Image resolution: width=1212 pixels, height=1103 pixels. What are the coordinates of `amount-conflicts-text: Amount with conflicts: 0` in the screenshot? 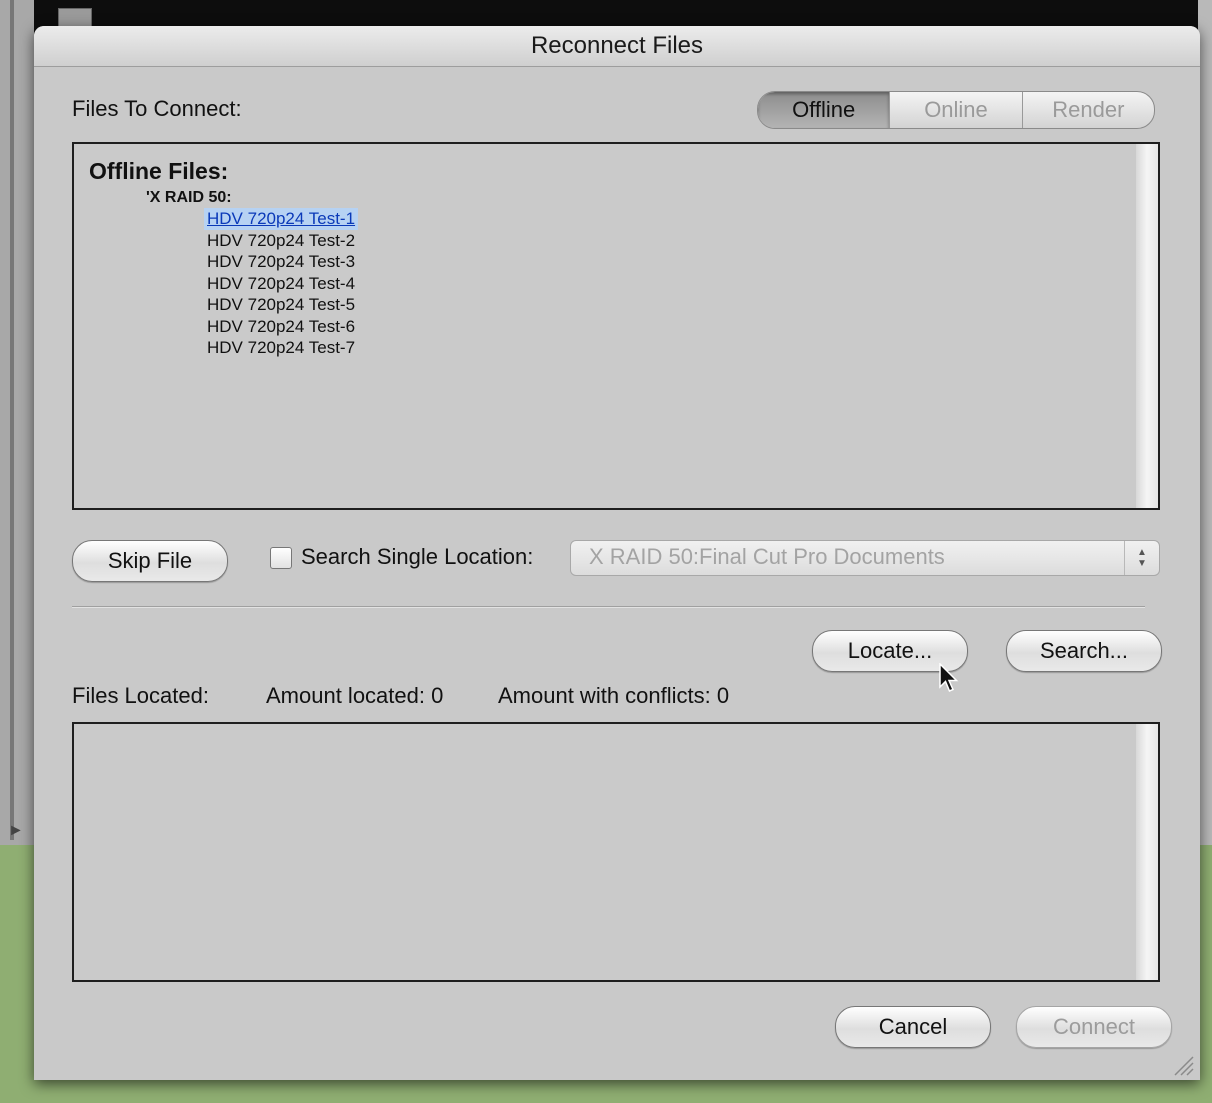 It's located at (614, 695).